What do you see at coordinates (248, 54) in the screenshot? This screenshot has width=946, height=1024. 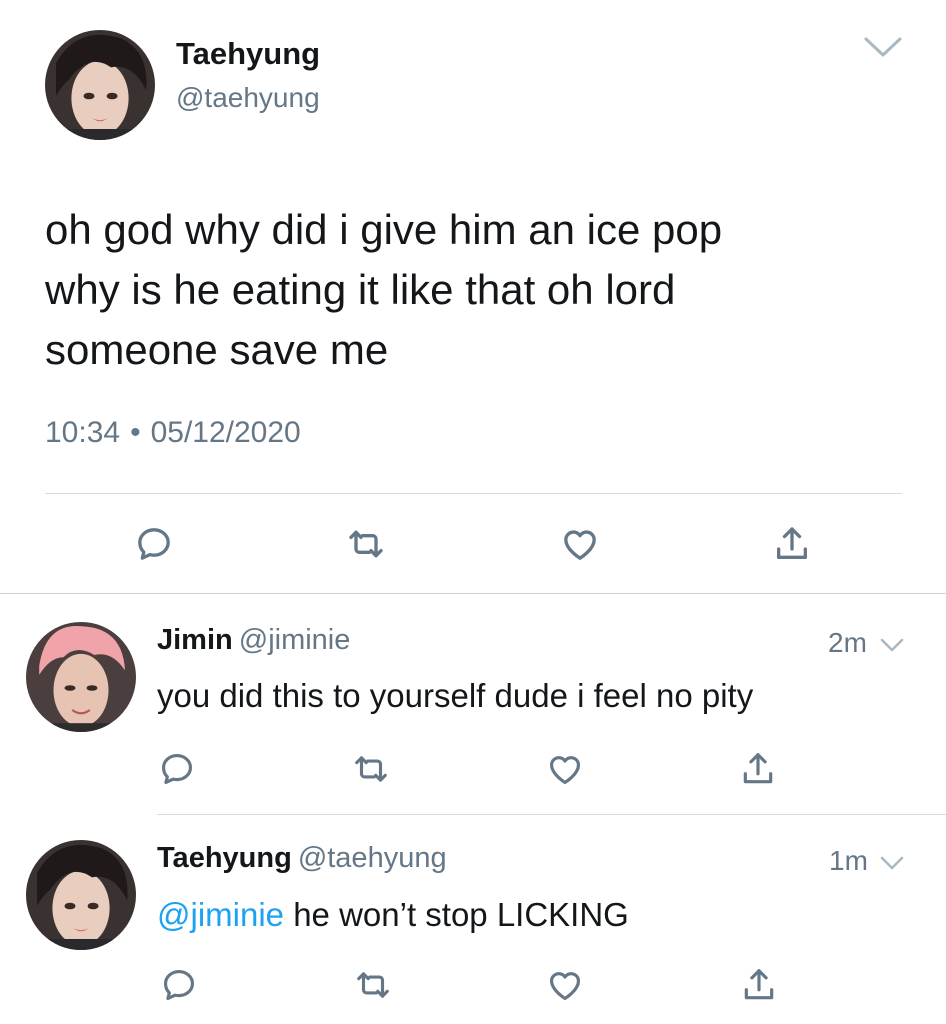 I see `author-display-name: Taehyung` at bounding box center [248, 54].